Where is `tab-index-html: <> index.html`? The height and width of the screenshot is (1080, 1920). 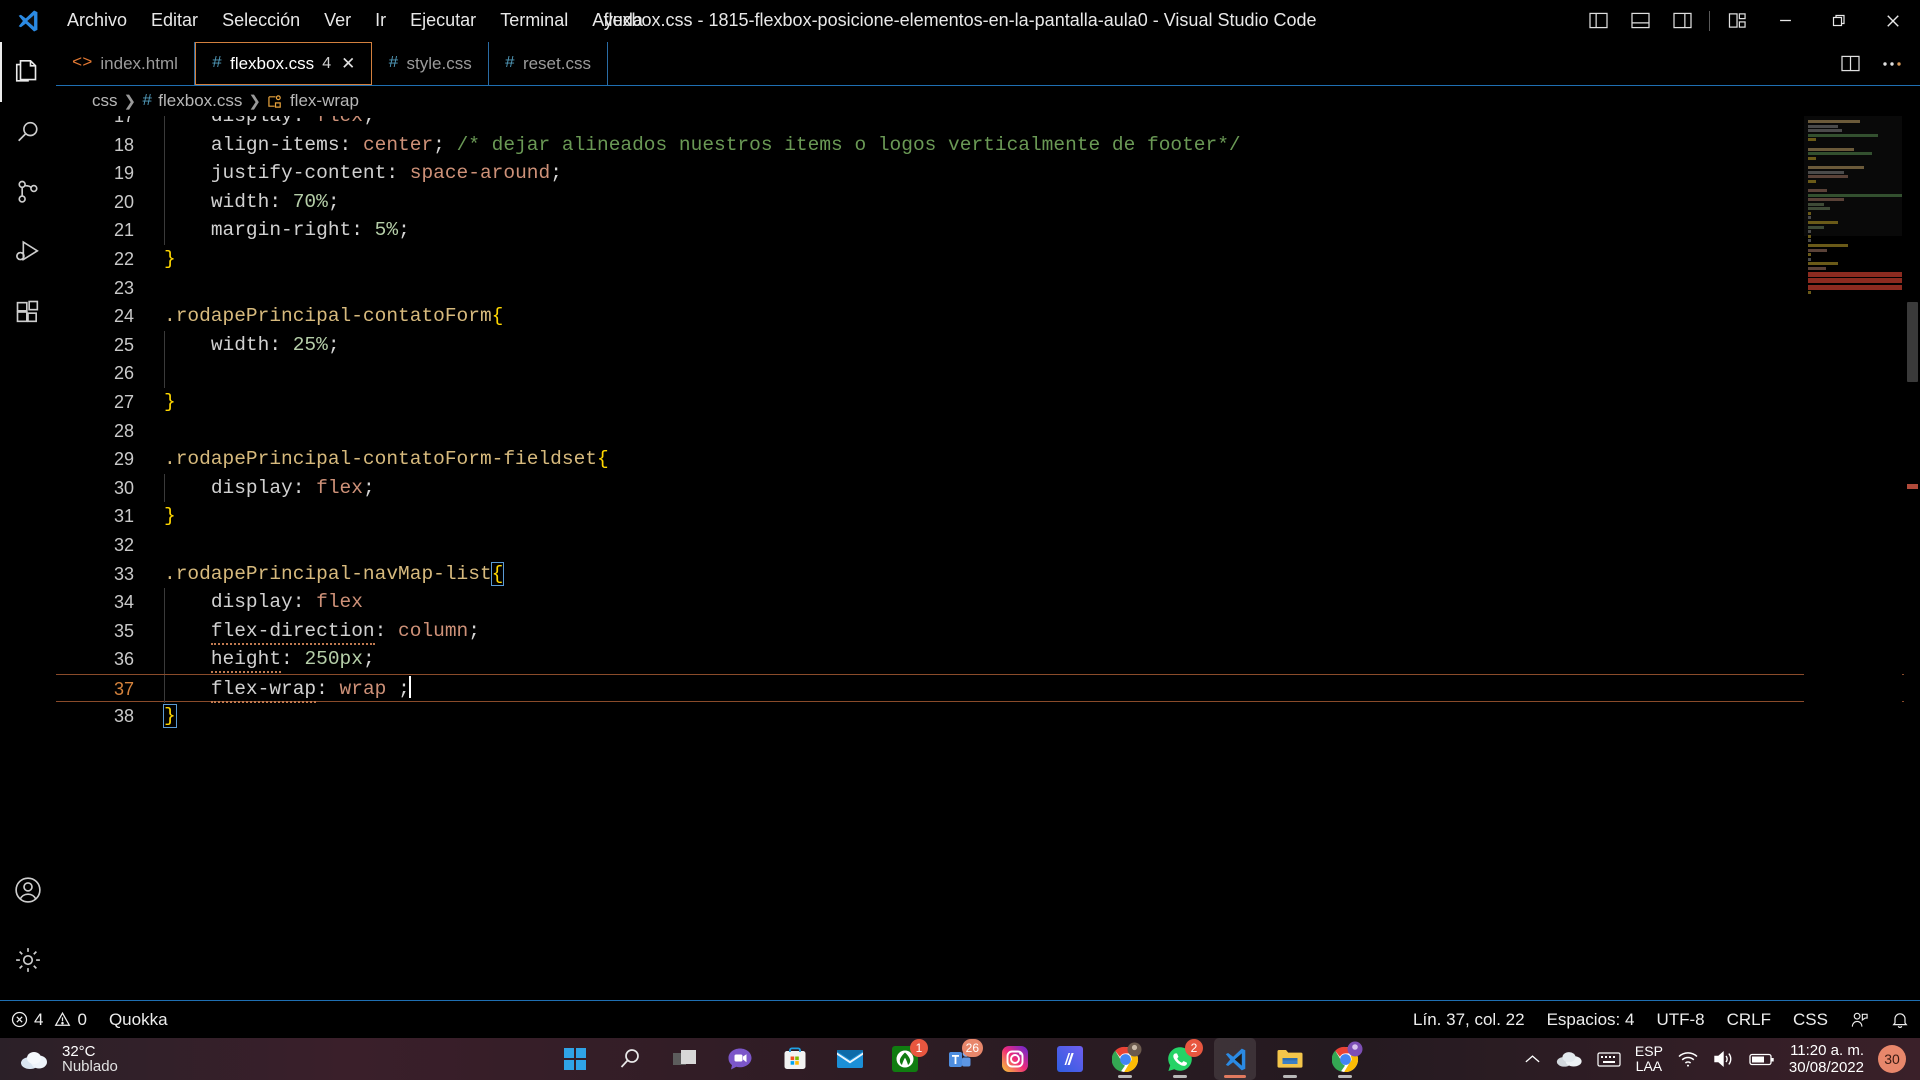 tab-index-html: <> index.html is located at coordinates (125, 63).